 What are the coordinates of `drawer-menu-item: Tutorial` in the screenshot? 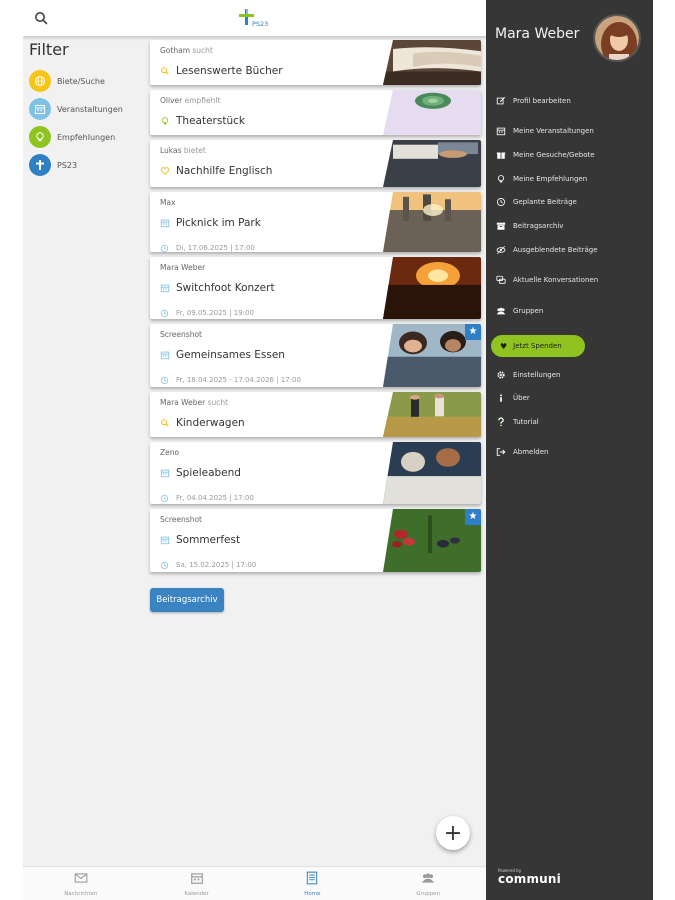 It's located at (517, 422).